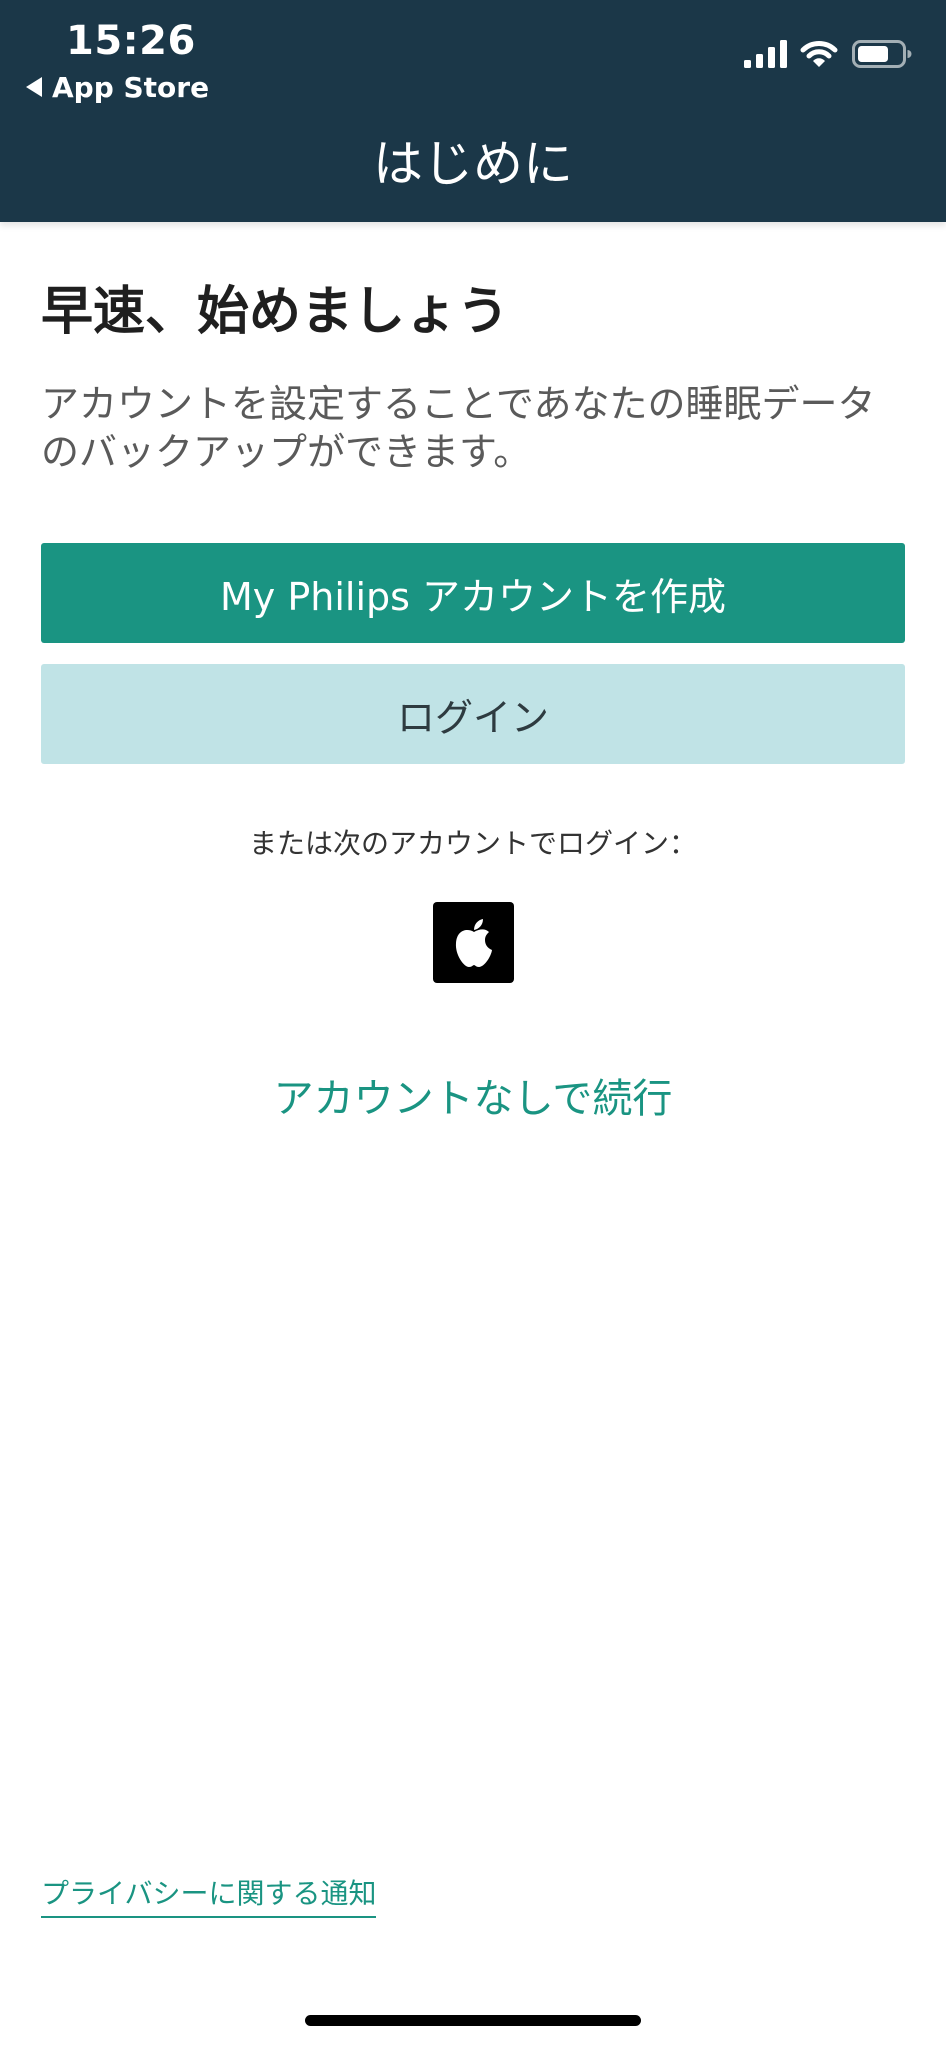 This screenshot has height=2048, width=946. Describe the element at coordinates (473, 164) in the screenshot. I see `page-title: はじめに` at that location.